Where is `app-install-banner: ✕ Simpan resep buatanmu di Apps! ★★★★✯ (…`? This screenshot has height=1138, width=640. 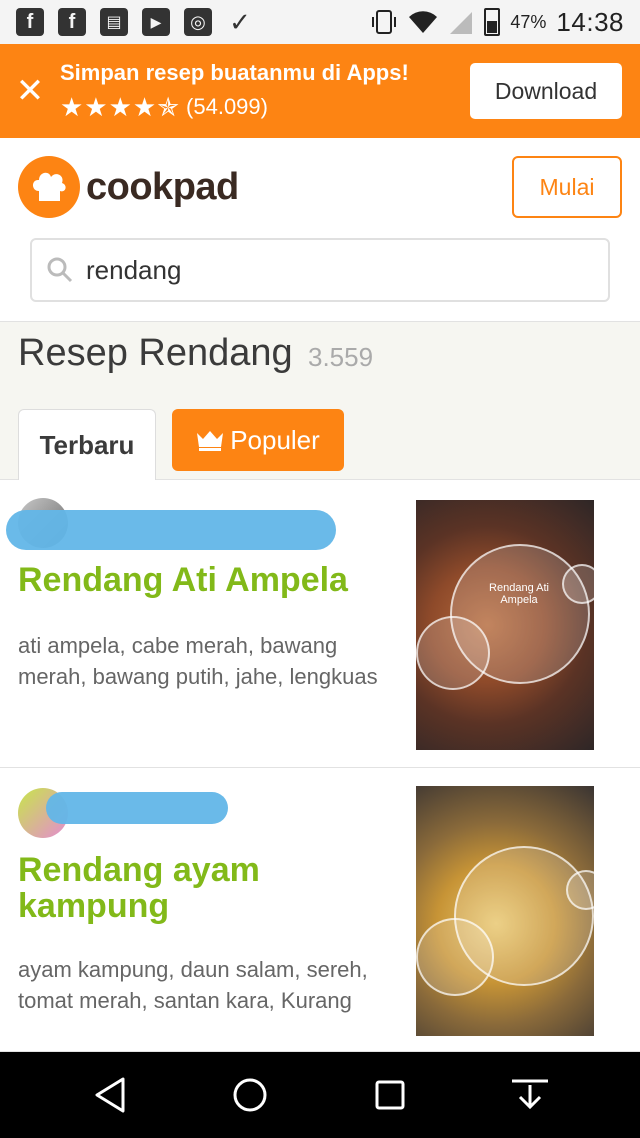 app-install-banner: ✕ Simpan resep buatanmu di Apps! ★★★★✯ (… is located at coordinates (320, 91).